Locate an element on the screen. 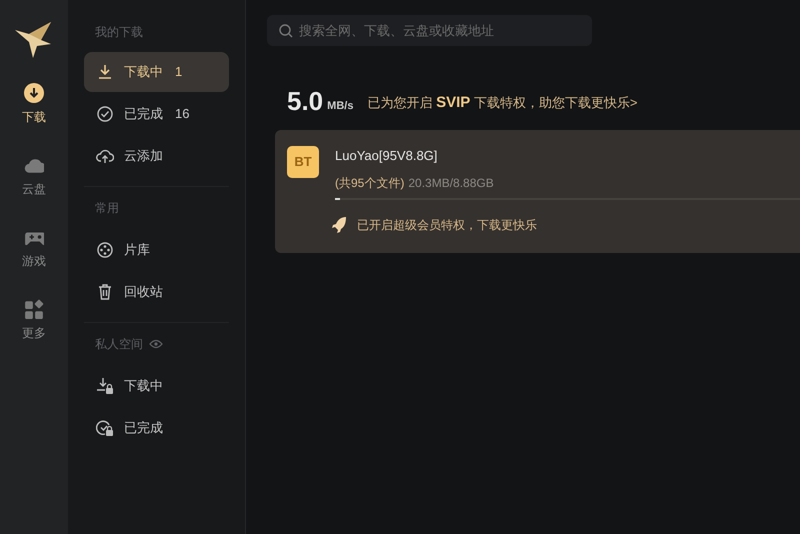  rail-tab: 游戏 is located at coordinates (34, 253).